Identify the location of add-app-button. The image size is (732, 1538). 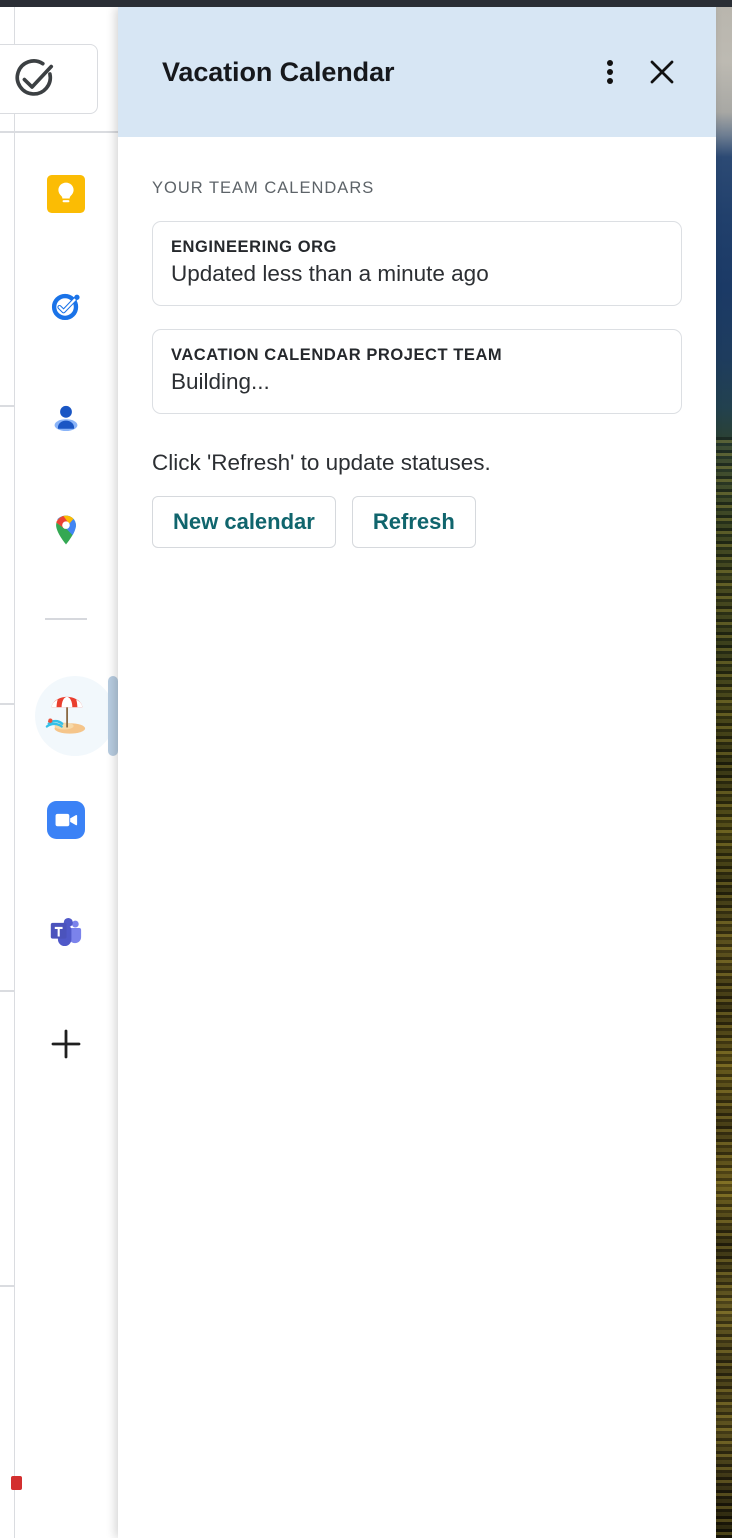
(66, 1044).